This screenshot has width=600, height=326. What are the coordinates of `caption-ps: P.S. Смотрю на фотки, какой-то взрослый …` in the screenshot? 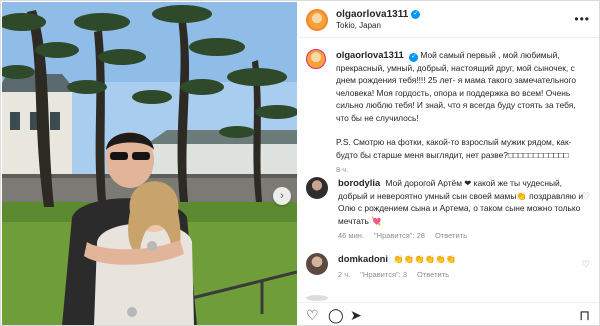 It's located at (454, 148).